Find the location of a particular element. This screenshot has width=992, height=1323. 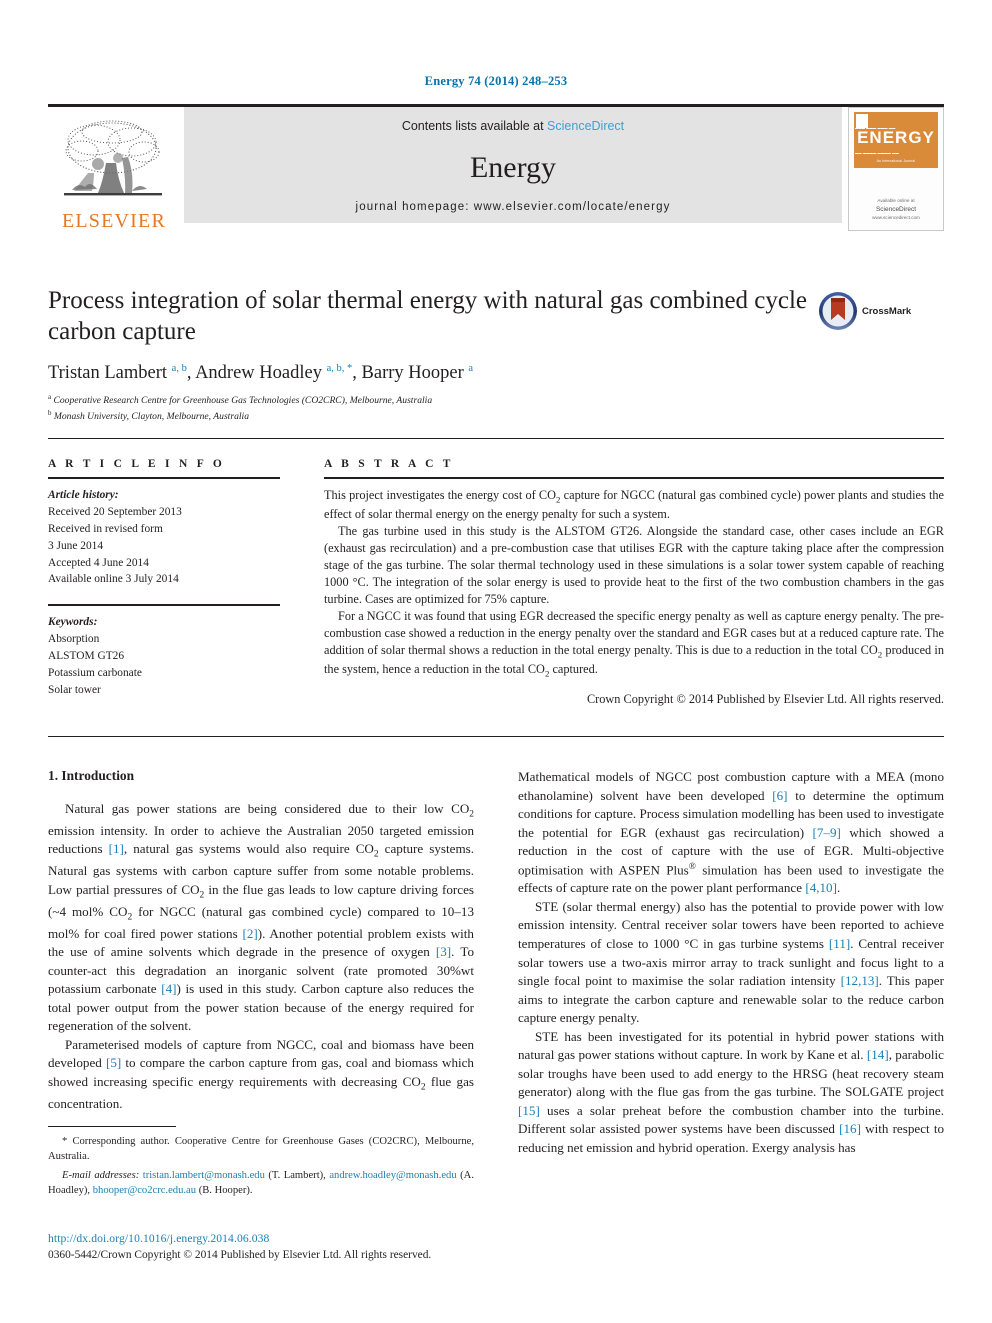

section-heading-introduction: 1. Introduction is located at coordinates (91, 775).